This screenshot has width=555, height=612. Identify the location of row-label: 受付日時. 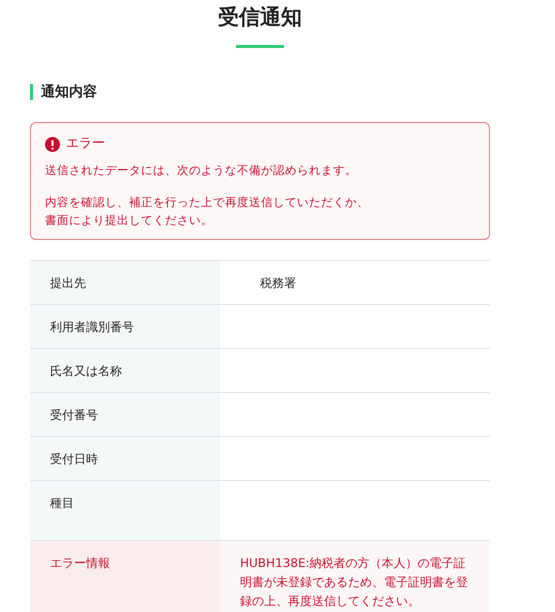
(125, 458).